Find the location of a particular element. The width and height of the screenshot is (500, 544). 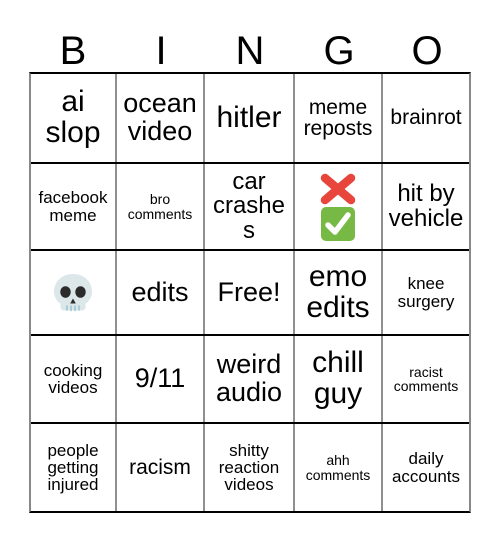

skull-emoji is located at coordinates (73, 293).